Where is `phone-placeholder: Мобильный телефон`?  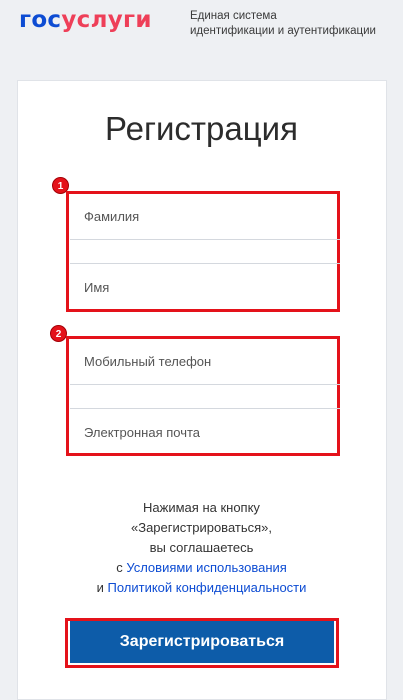
phone-placeholder: Мобильный телефон is located at coordinates (148, 361).